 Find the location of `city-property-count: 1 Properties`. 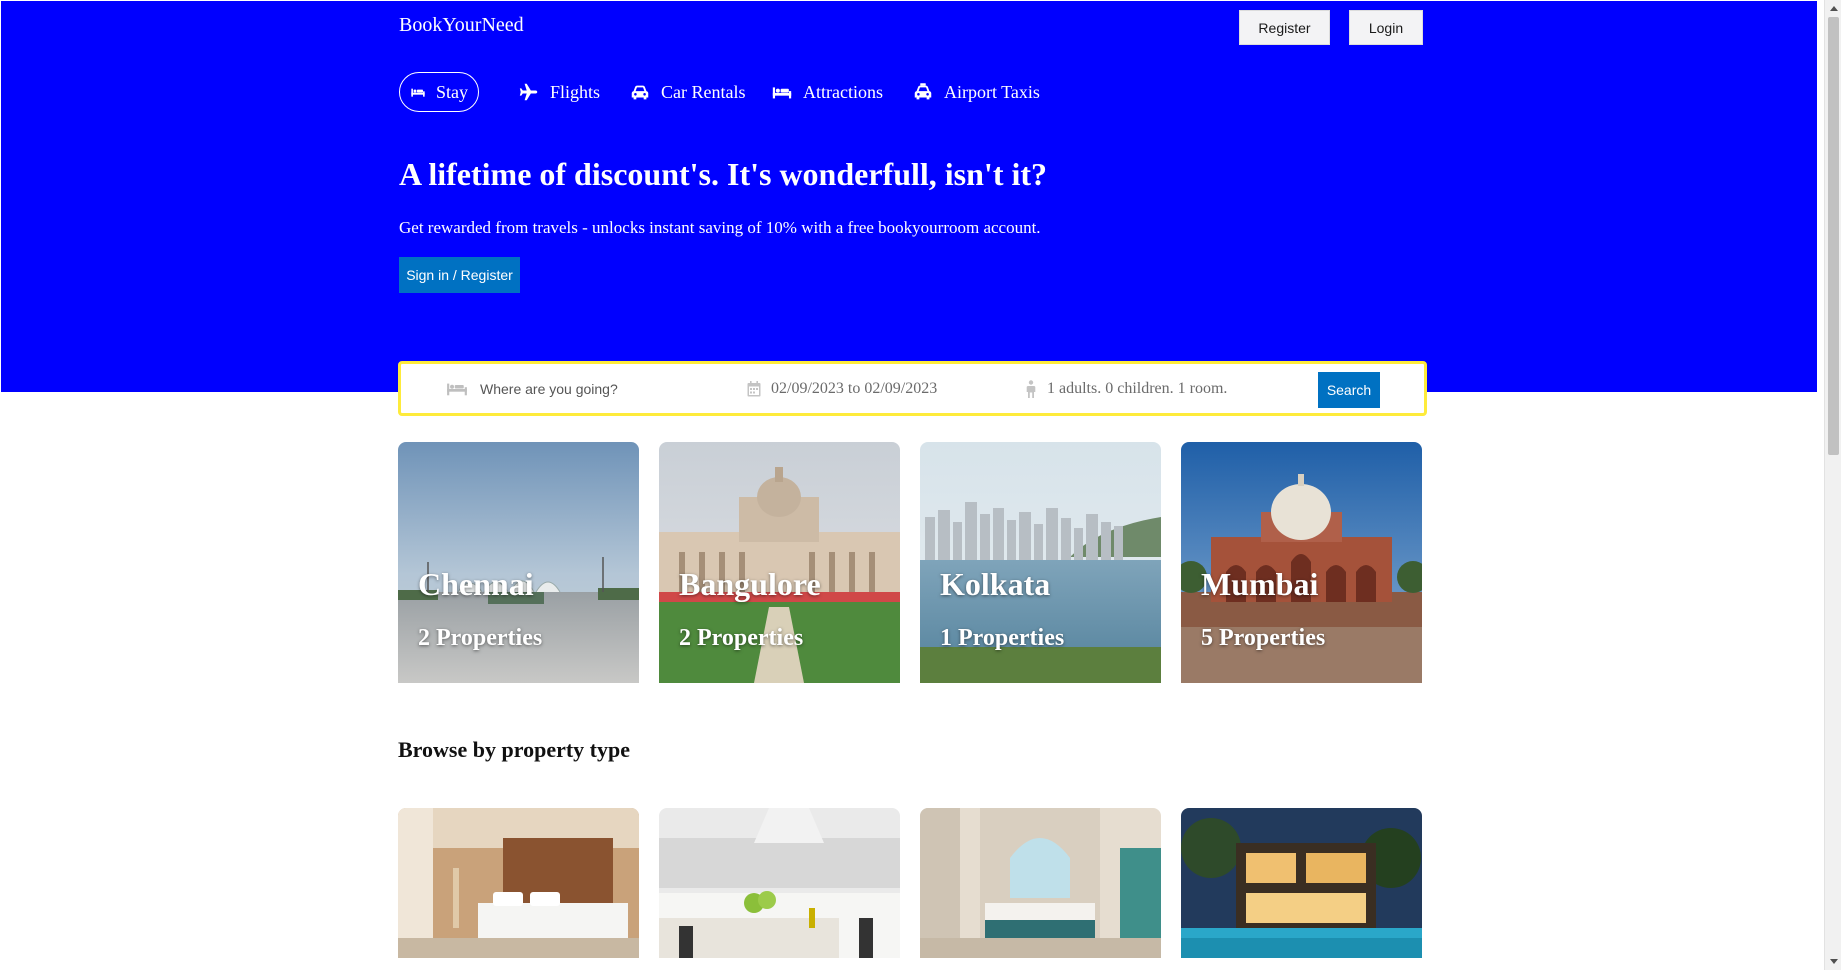

city-property-count: 1 Properties is located at coordinates (1002, 638).